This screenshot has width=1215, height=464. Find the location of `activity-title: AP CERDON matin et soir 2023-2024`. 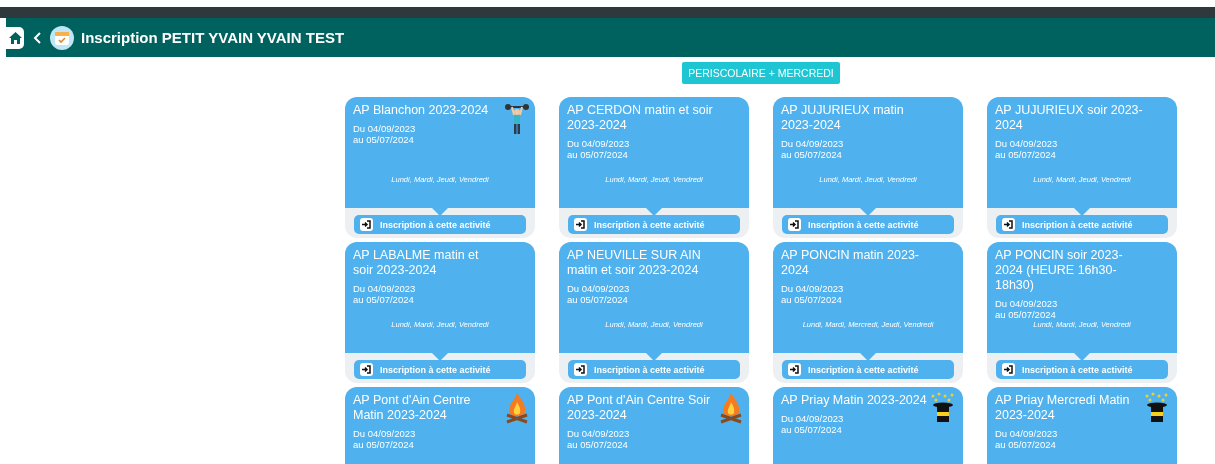

activity-title: AP CERDON matin et soir 2023-2024 is located at coordinates (640, 118).